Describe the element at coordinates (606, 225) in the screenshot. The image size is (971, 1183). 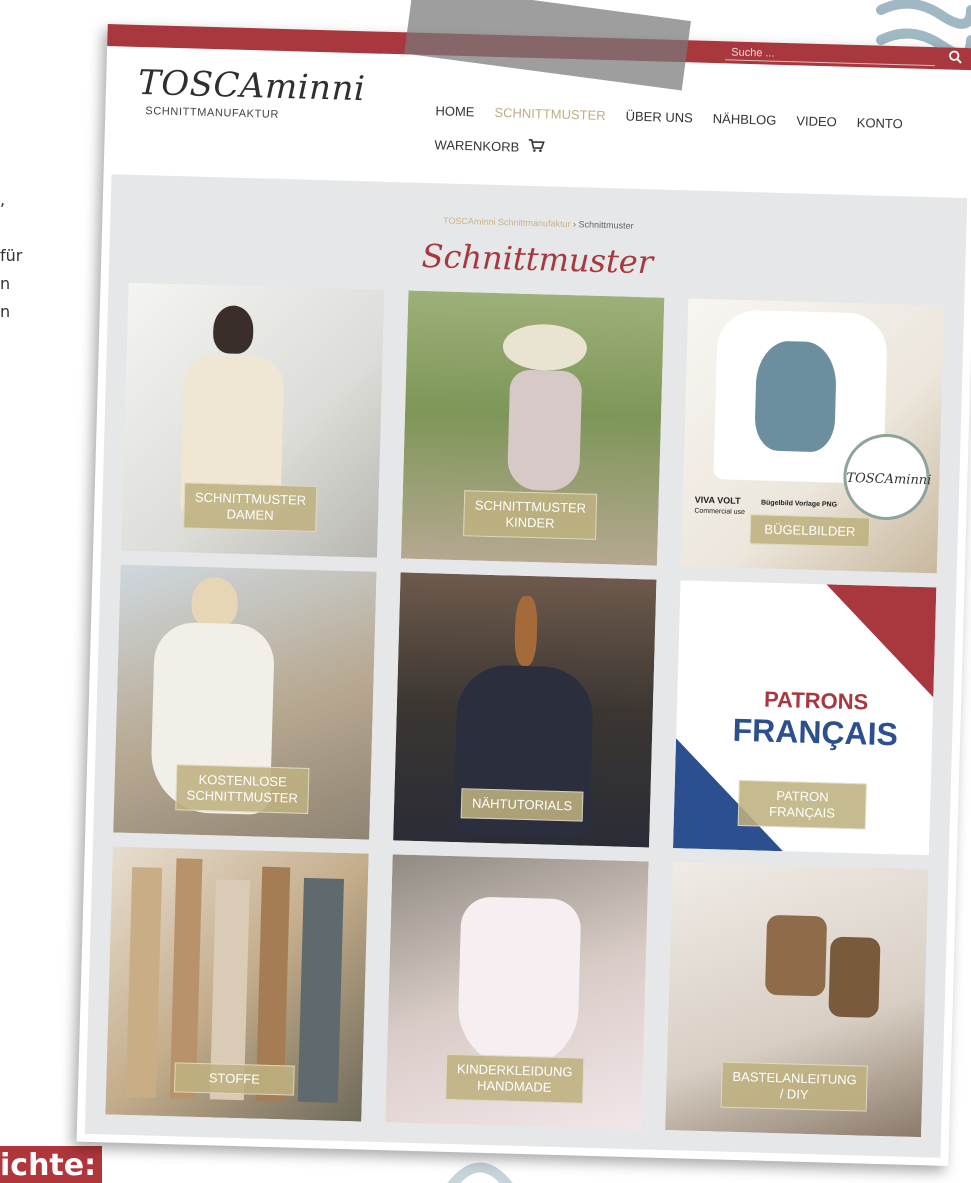
I see `breadcrumb-current: Schnittmuster` at that location.